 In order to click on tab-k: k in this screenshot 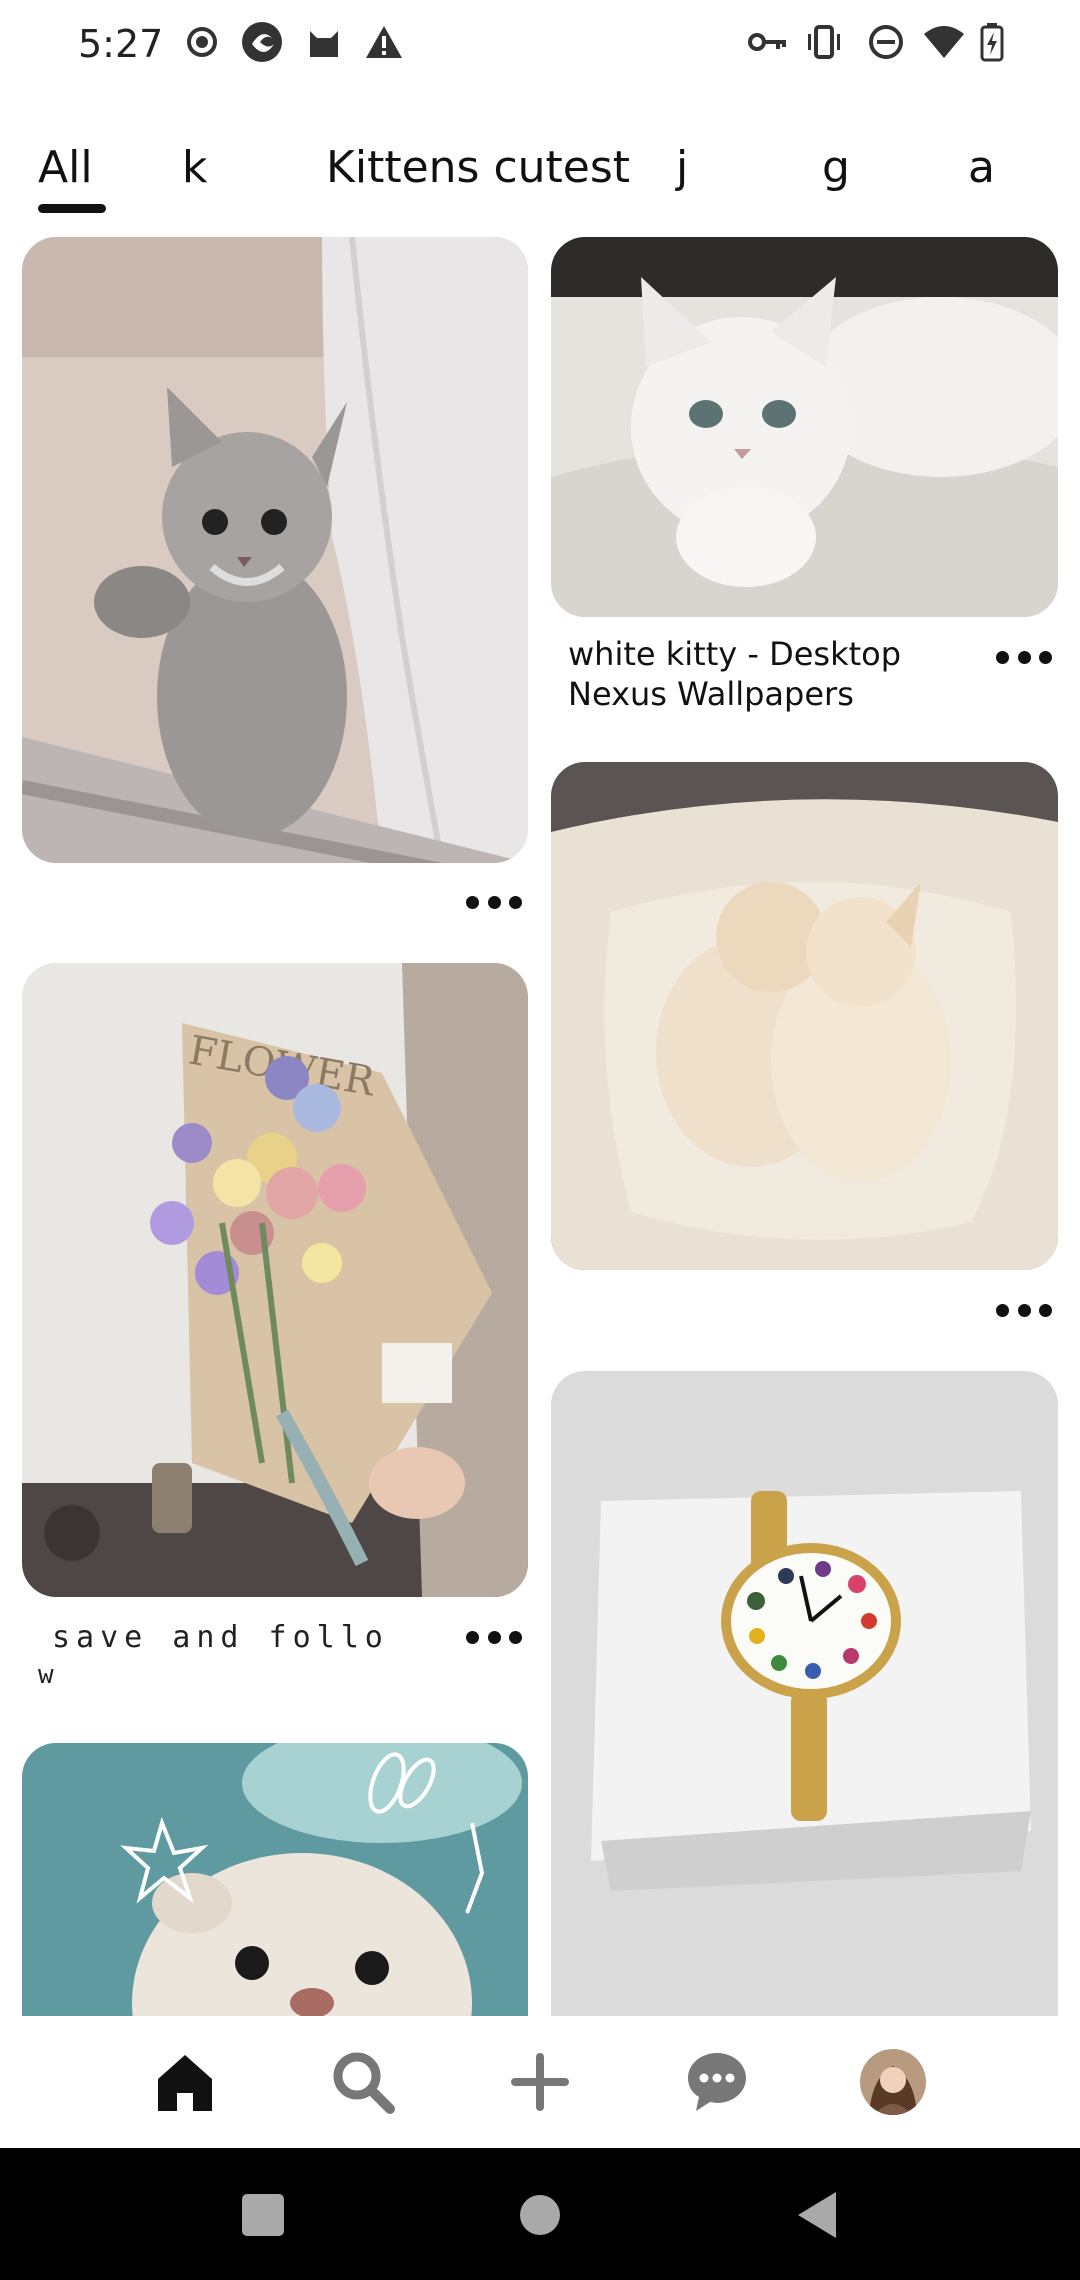, I will do `click(194, 167)`.